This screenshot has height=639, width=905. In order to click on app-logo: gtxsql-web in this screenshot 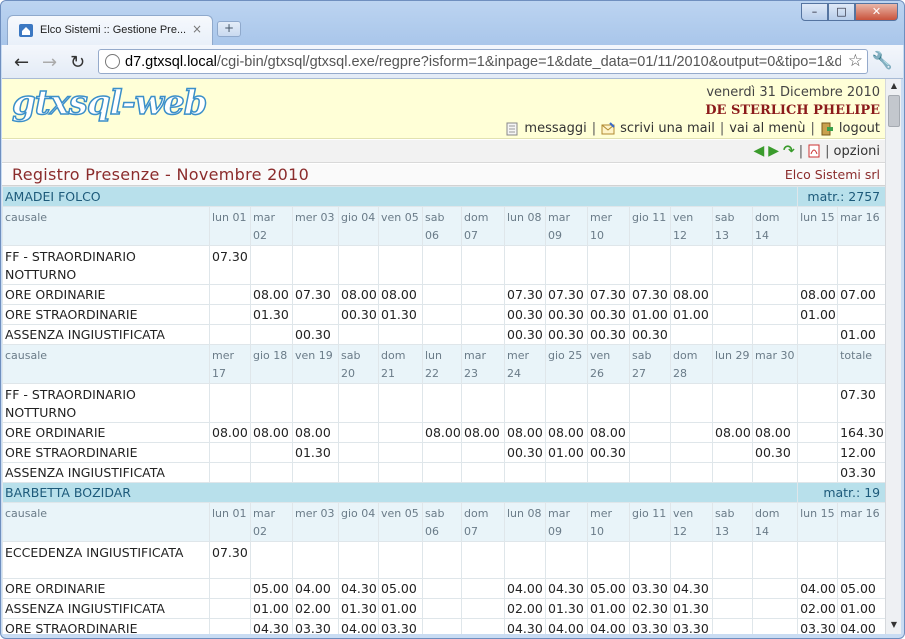, I will do `click(109, 103)`.